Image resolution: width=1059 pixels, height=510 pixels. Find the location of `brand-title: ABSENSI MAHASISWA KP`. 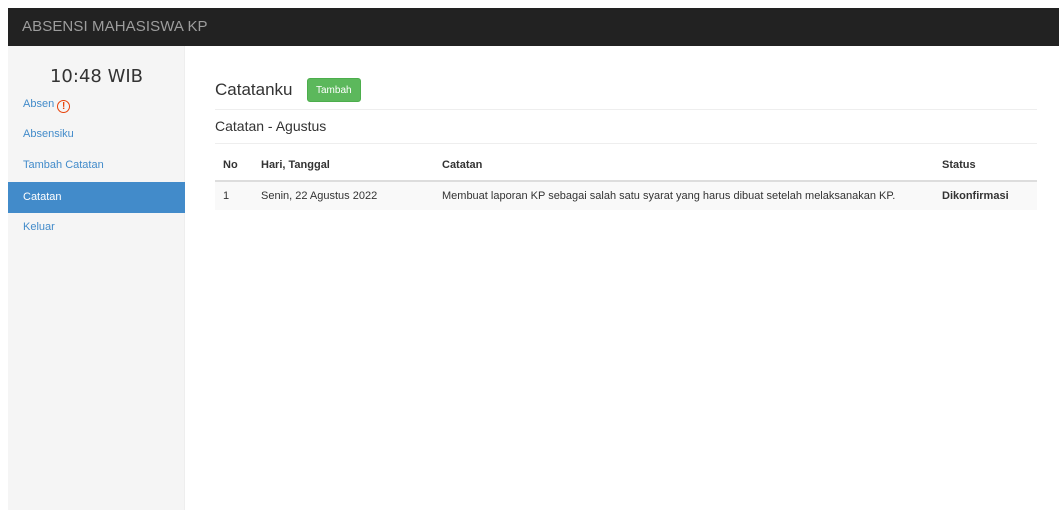

brand-title: ABSENSI MAHASISWA KP is located at coordinates (115, 26).